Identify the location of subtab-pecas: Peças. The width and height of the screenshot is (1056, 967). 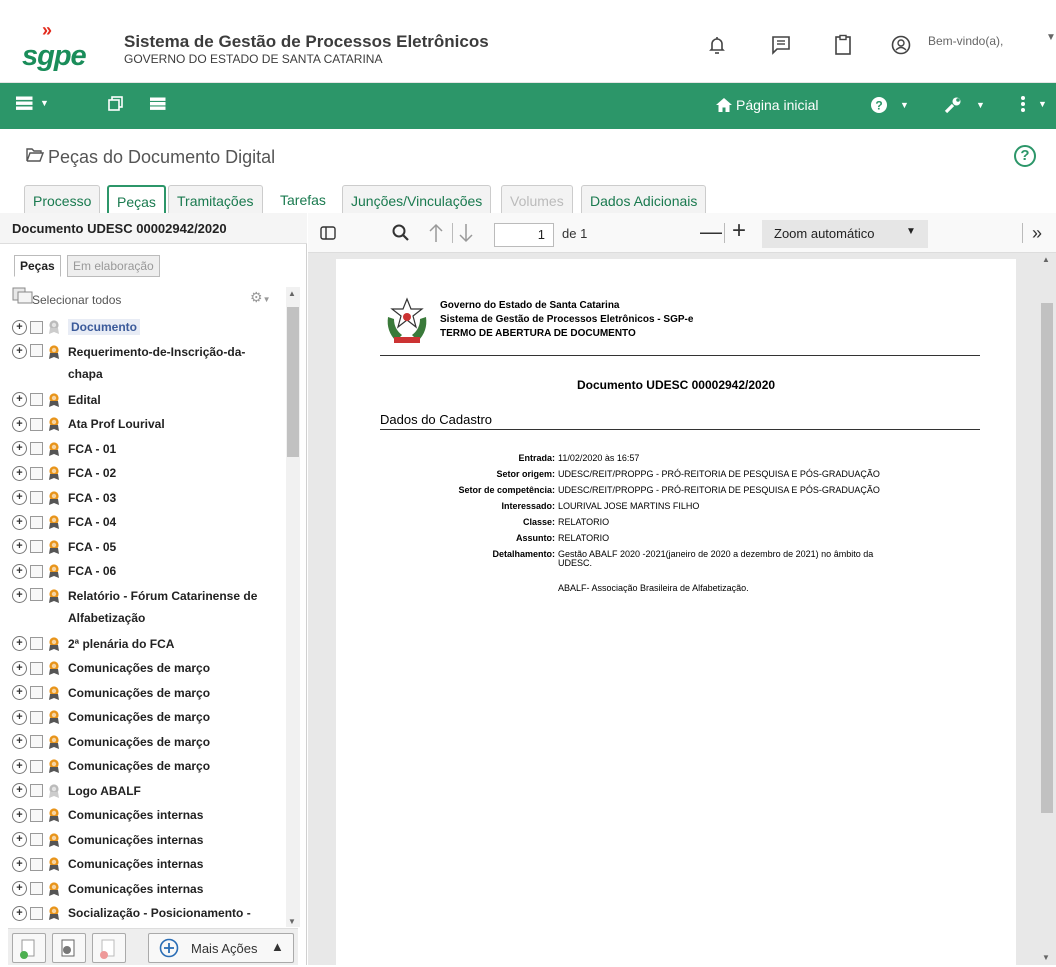
(37, 266).